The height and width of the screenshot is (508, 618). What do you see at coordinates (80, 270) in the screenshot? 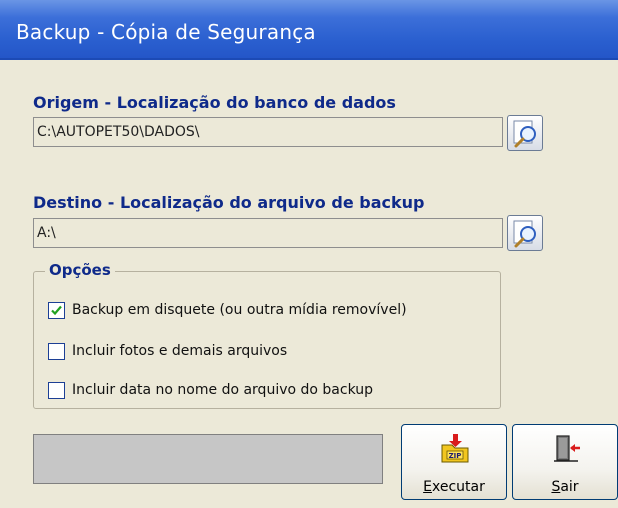
I see `options-legend: Opções` at bounding box center [80, 270].